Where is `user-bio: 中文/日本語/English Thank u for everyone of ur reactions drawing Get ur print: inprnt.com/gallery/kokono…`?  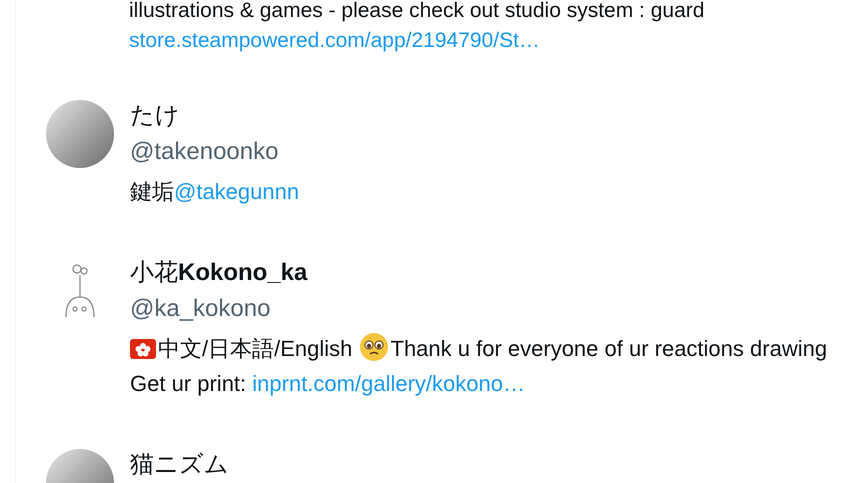
user-bio: 中文/日本語/English Thank u for everyone of ur reactions drawing Get ur print: inprnt.com/gallery/kokono… is located at coordinates (490, 366).